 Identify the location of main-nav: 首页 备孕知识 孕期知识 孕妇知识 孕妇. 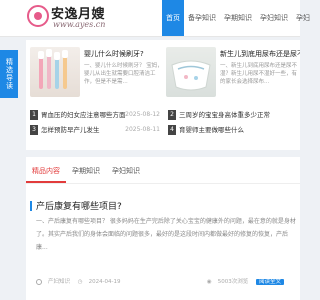
(238, 18).